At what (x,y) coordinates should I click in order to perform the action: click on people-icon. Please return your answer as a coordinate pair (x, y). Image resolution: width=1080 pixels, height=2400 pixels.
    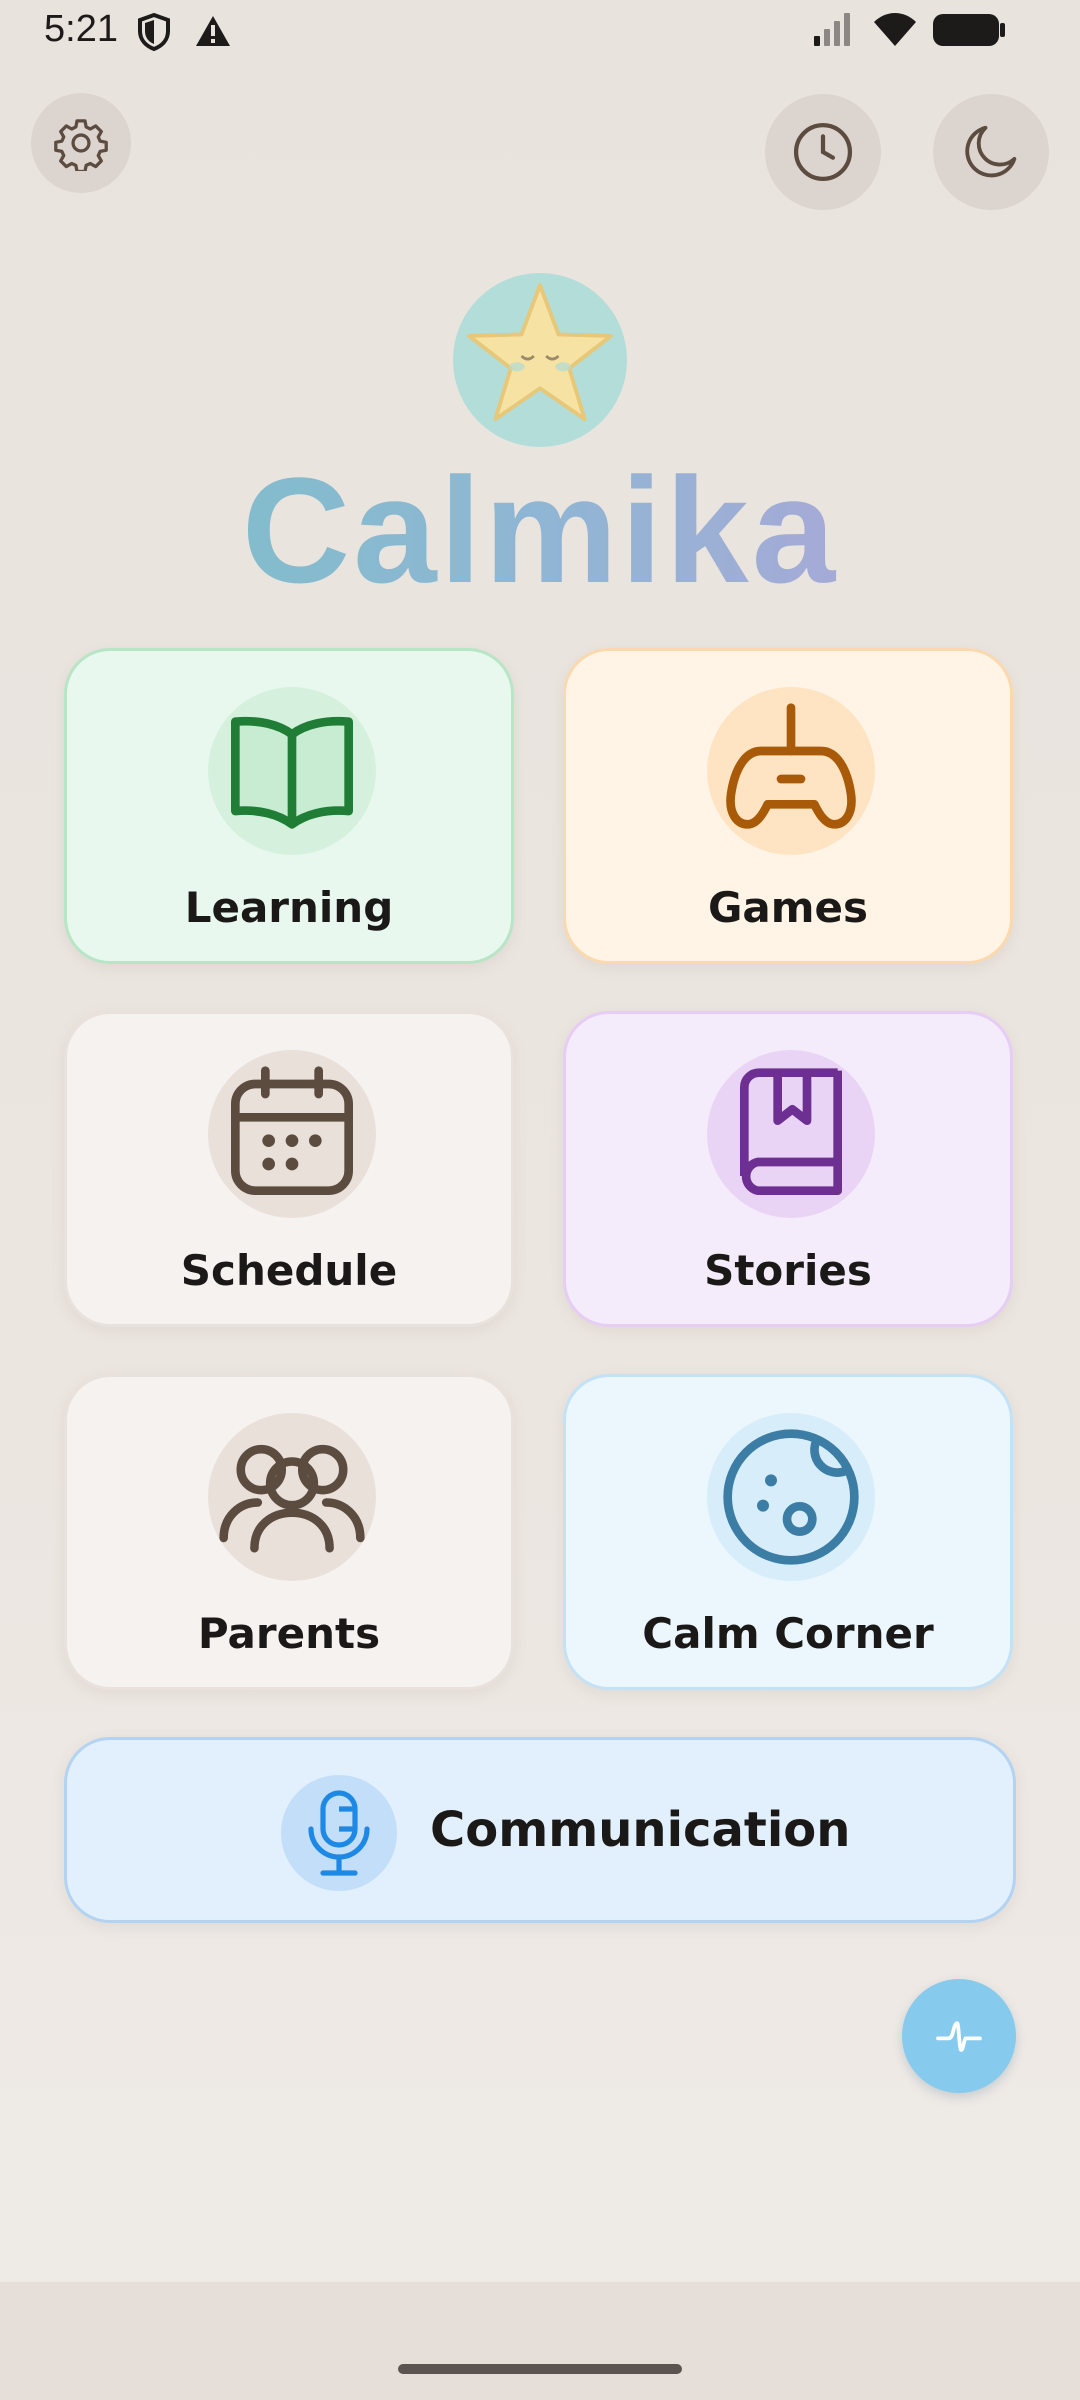
    Looking at the image, I should click on (292, 1498).